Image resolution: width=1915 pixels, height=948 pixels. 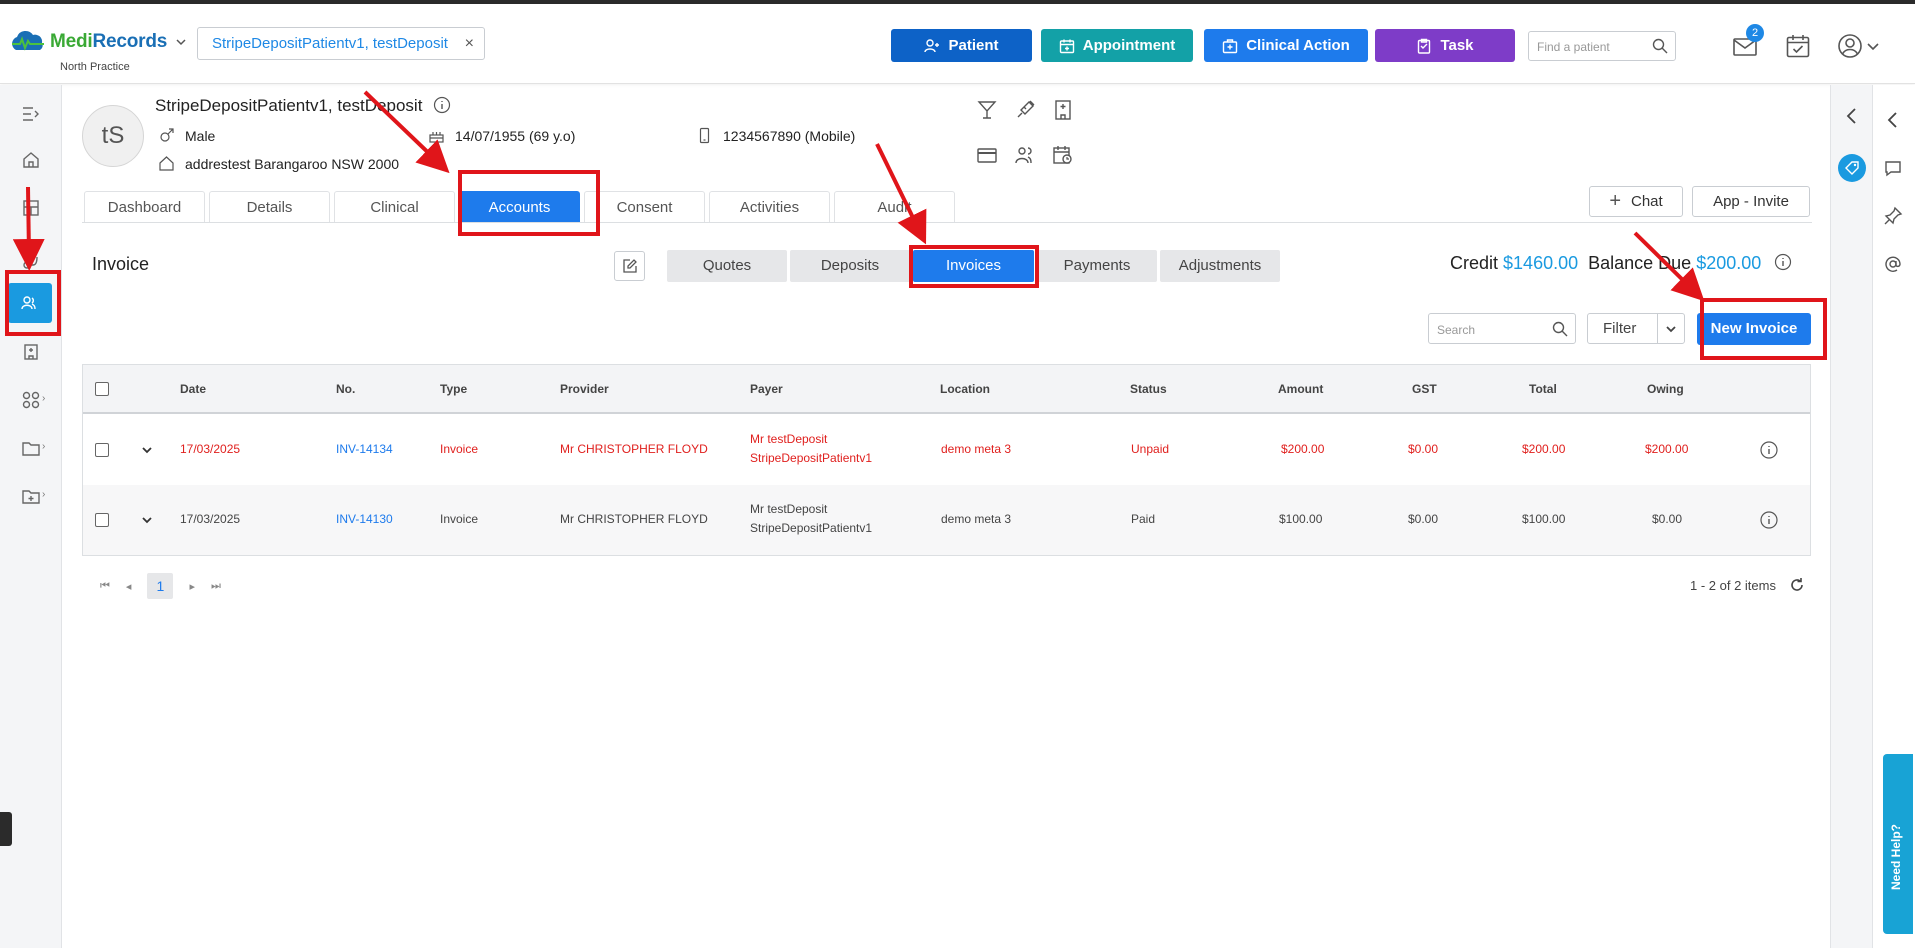 I want to click on close-icon: ×, so click(x=469, y=43).